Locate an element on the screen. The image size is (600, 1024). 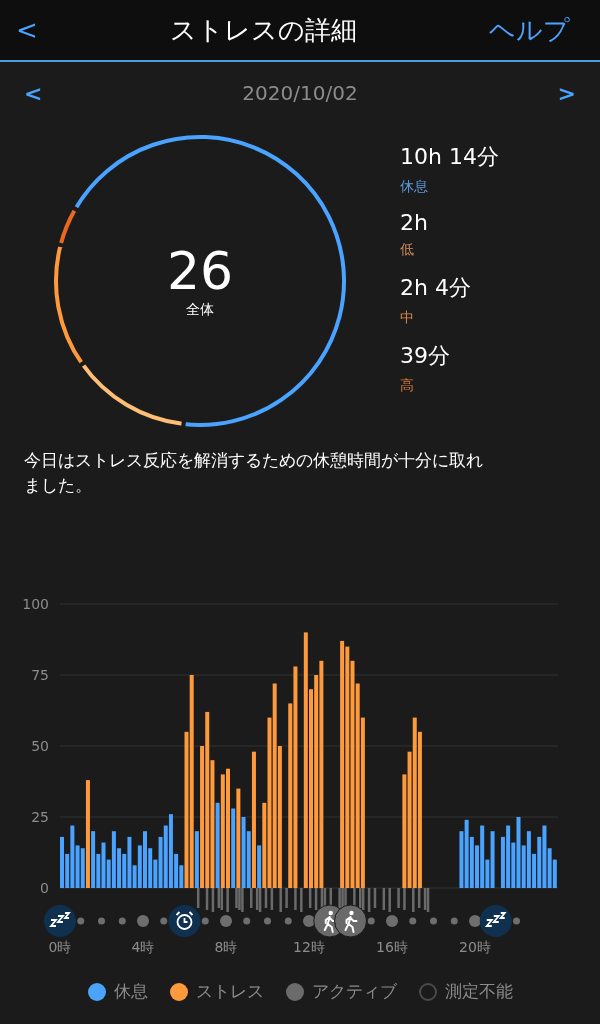
y-axis-label: 100 is located at coordinates (35, 604).